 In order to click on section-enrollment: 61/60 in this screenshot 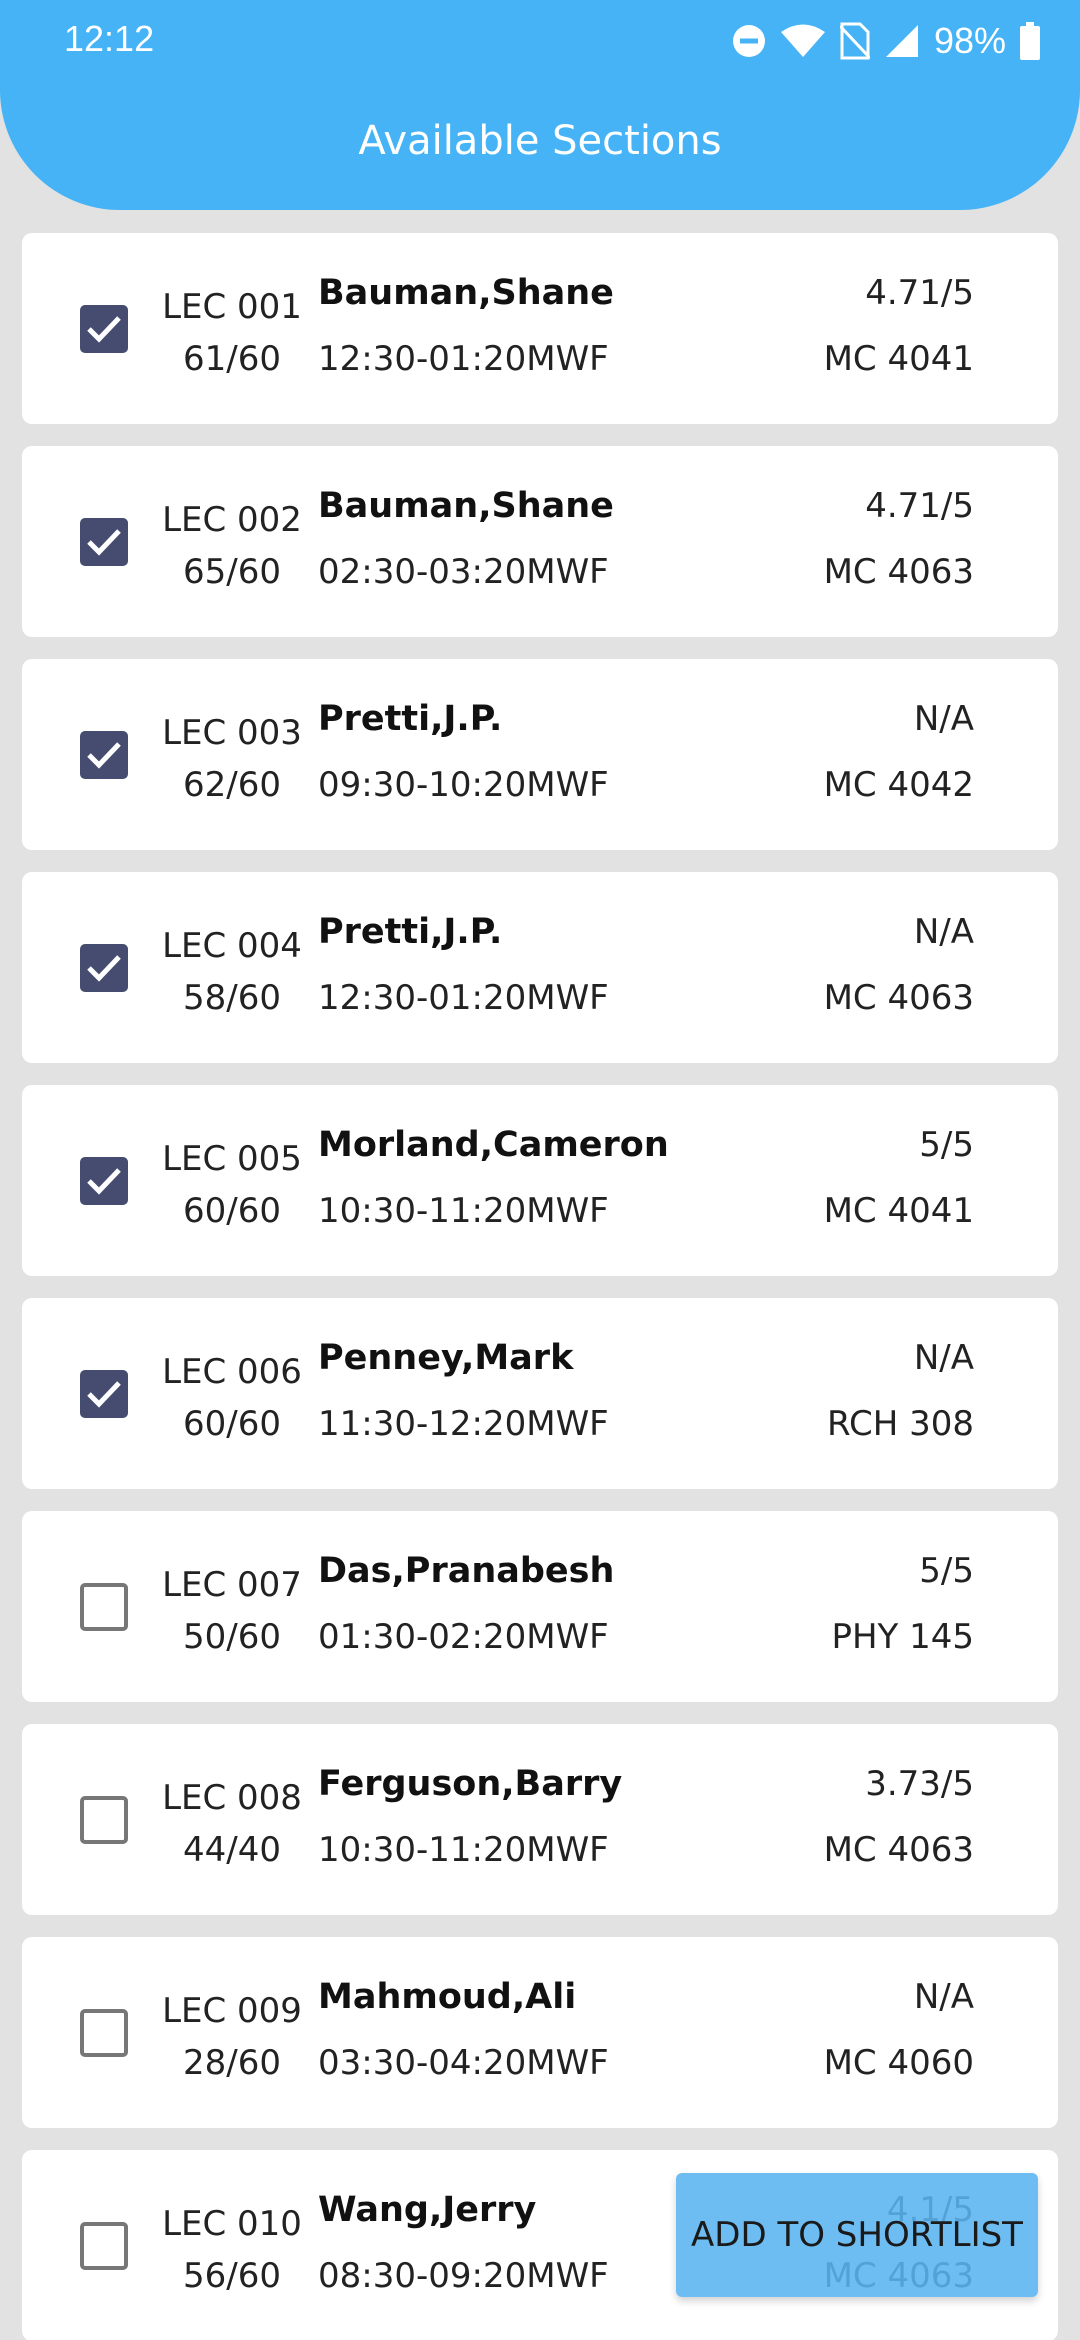, I will do `click(232, 359)`.